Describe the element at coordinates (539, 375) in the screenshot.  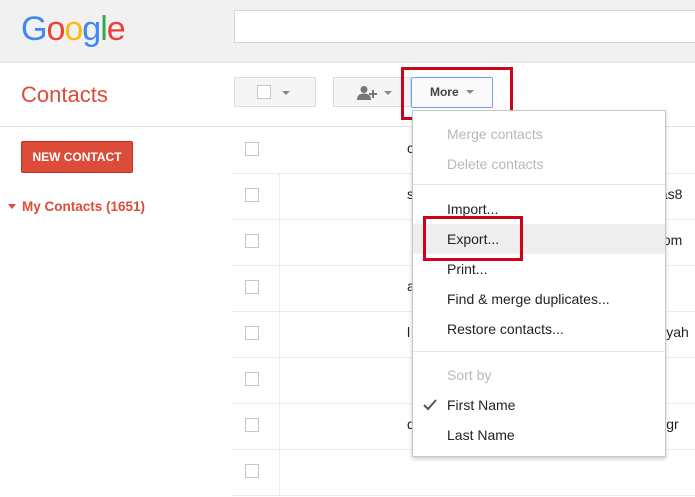
I see `menu-sort-by-heading: Sort by` at that location.